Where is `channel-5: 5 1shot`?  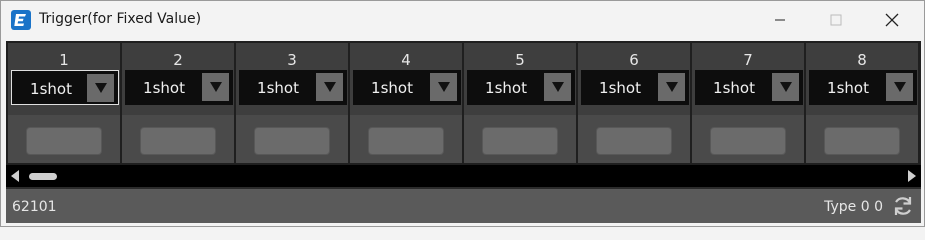
channel-5: 5 1shot is located at coordinates (520, 103).